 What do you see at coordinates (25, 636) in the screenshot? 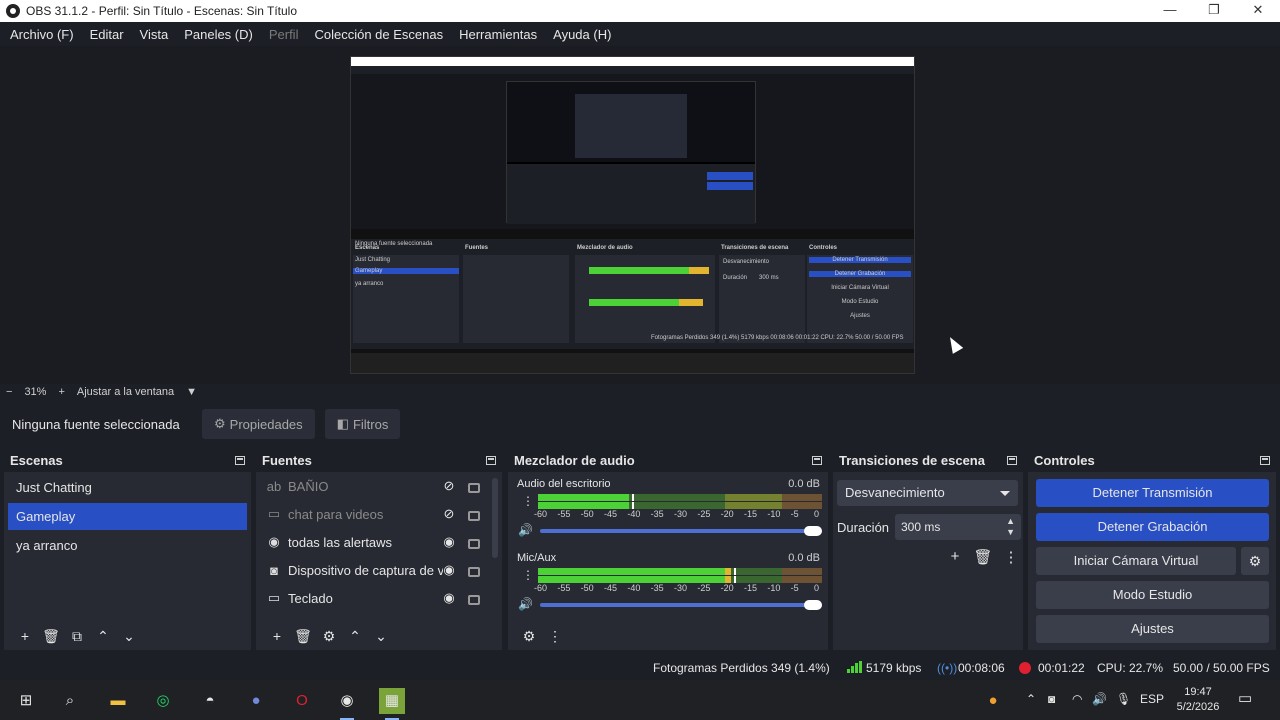
I see `add-scene-button: +` at bounding box center [25, 636].